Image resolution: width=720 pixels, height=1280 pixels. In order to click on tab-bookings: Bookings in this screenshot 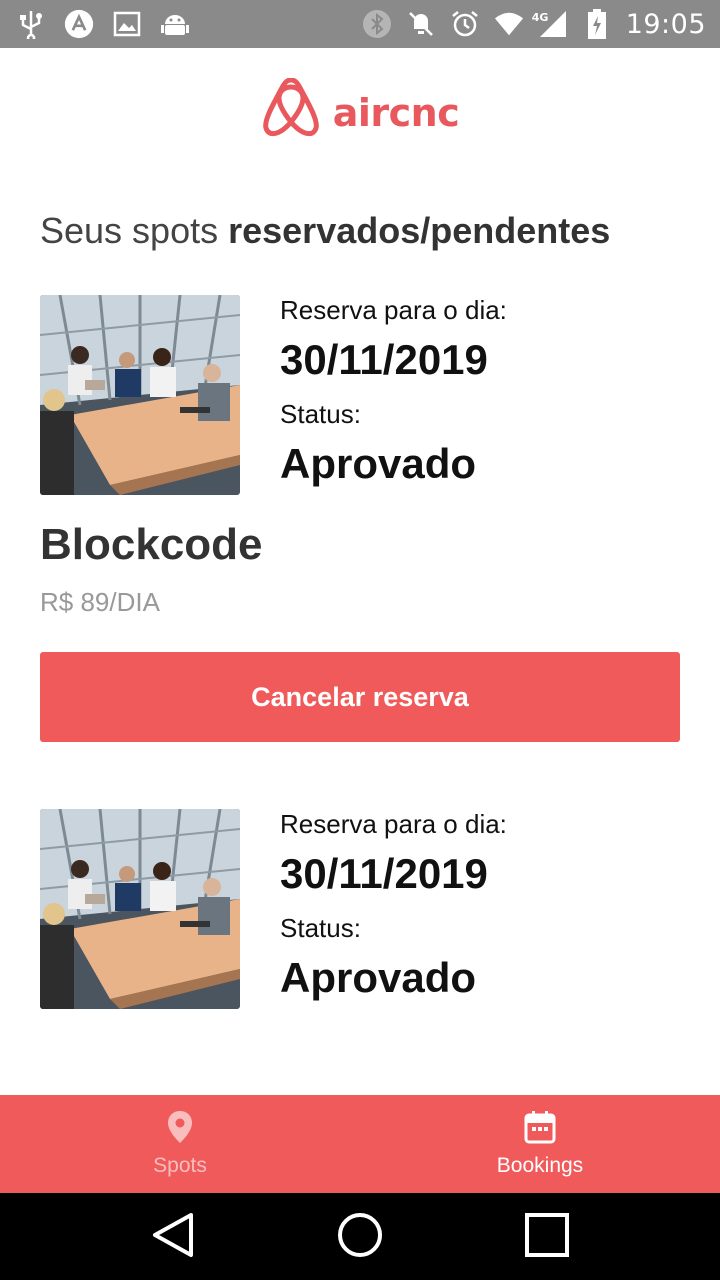, I will do `click(540, 1144)`.